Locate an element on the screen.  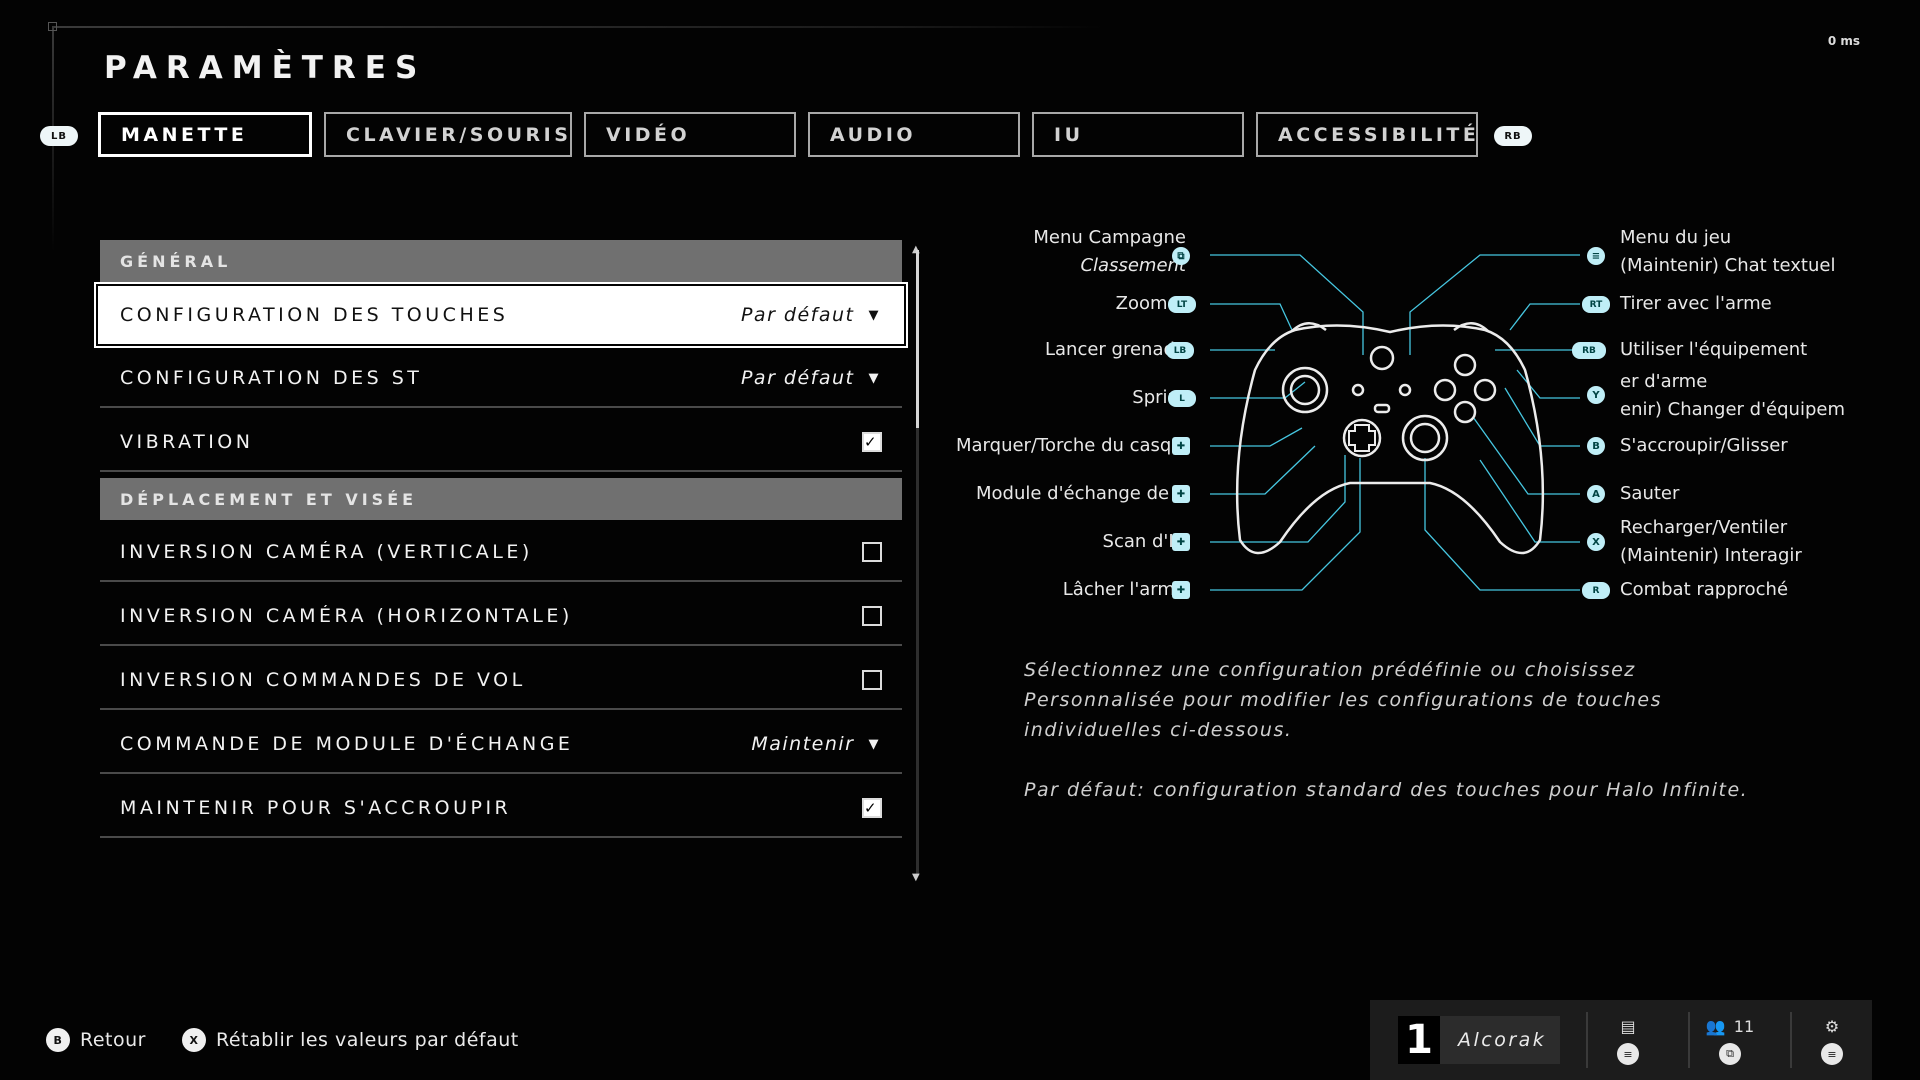
dropdown-value: Maintenir is located at coordinates (803, 744).